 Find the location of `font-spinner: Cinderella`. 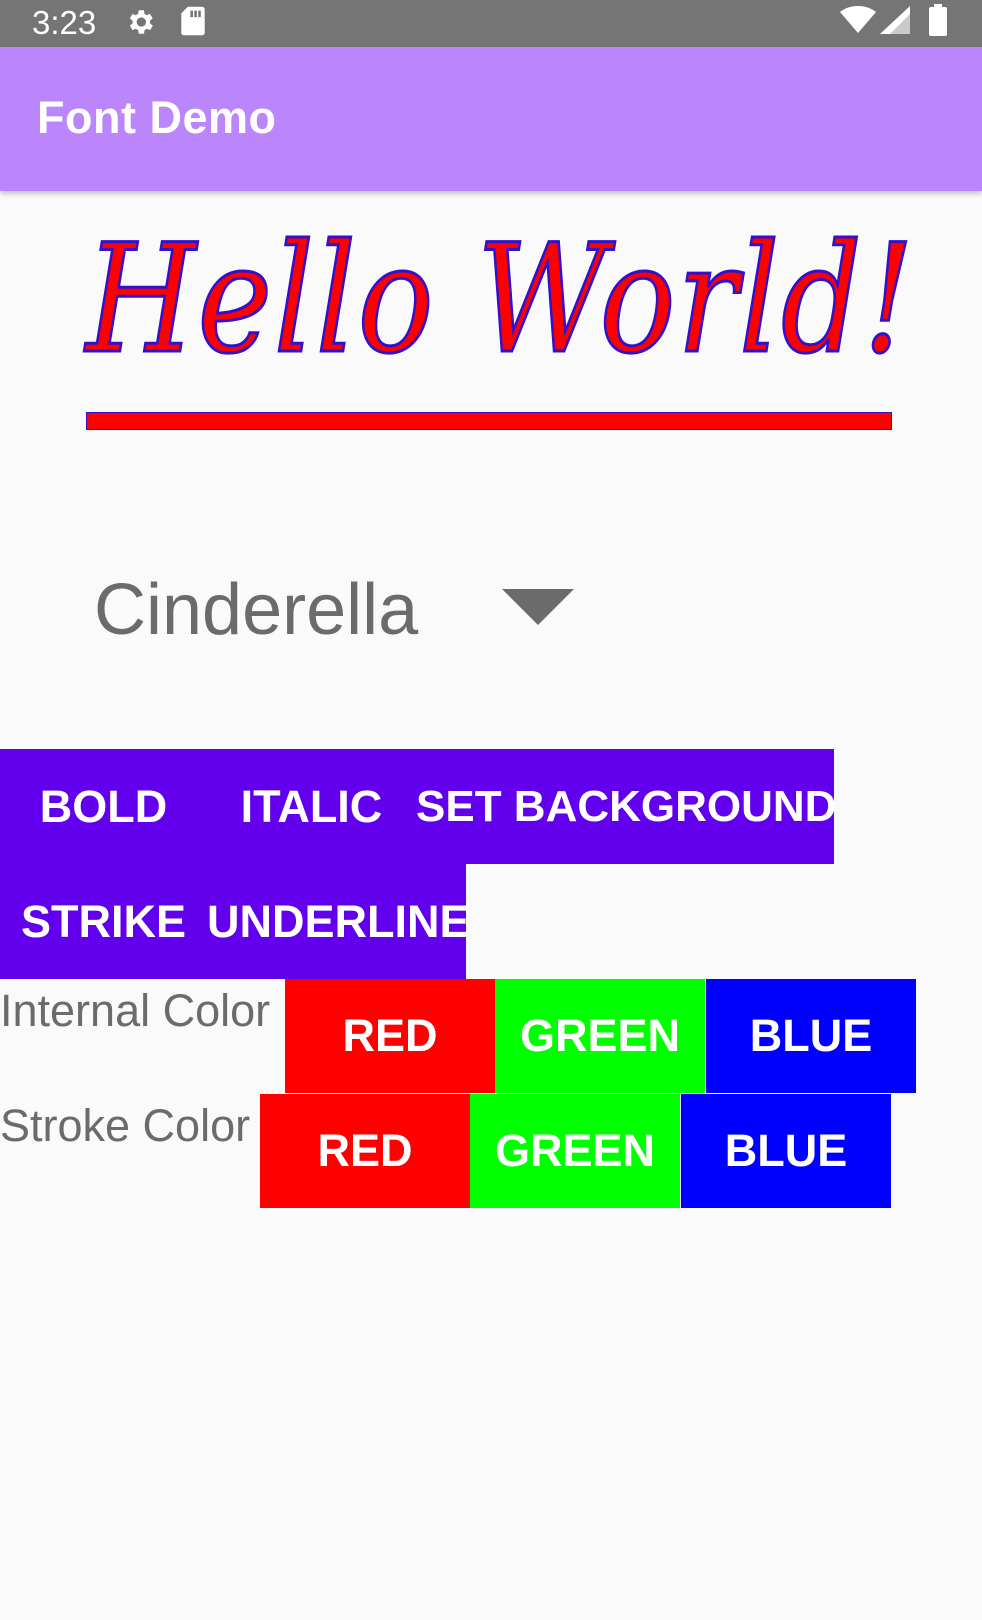

font-spinner: Cinderella is located at coordinates (344, 610).